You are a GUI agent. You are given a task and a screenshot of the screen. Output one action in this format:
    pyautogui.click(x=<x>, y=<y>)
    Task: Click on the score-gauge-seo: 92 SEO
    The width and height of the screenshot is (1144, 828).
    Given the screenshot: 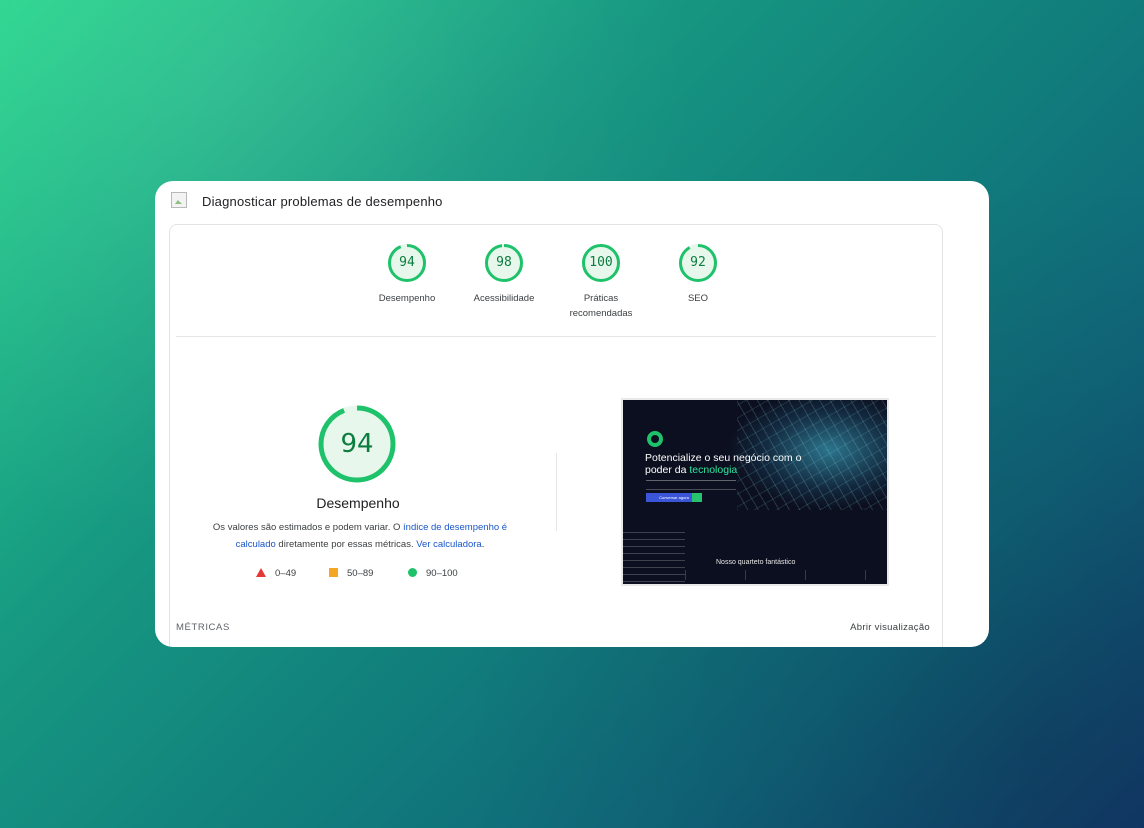 What is the action you would take?
    pyautogui.click(x=698, y=274)
    